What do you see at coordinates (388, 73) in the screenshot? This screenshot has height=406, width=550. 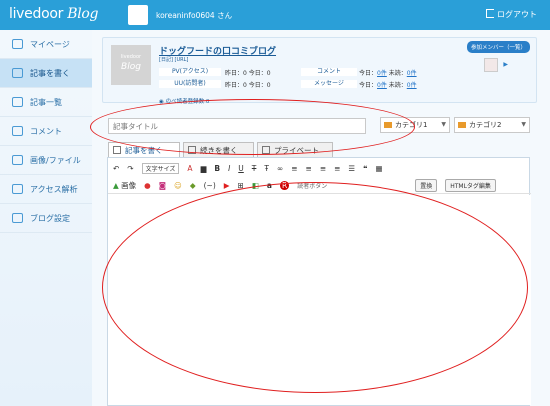 I see `comment-stats: 今日：0件 未読：0件` at bounding box center [388, 73].